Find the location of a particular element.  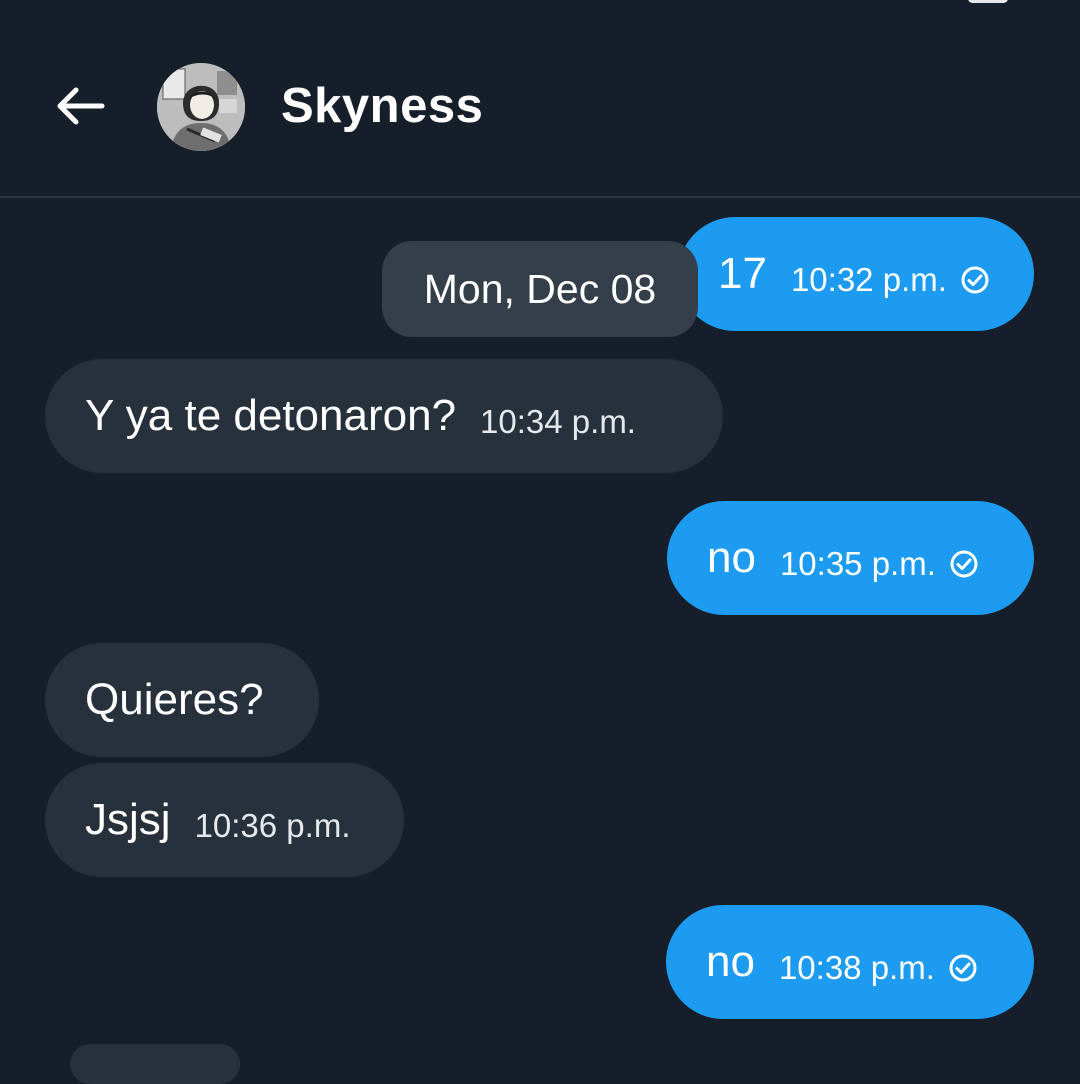

message-text: Quieres? is located at coordinates (174, 699).